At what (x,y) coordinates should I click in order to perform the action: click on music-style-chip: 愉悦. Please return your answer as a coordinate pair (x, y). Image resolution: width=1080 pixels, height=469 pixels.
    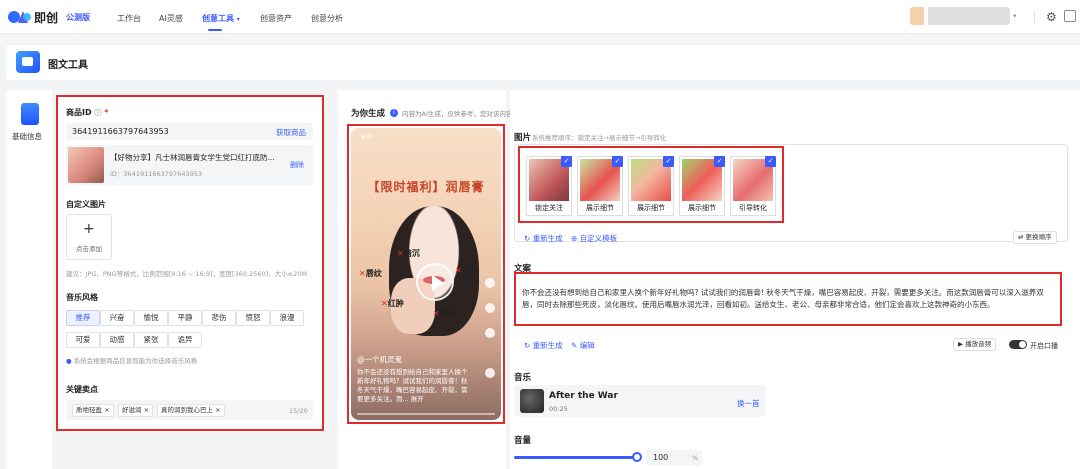
    Looking at the image, I should click on (151, 318).